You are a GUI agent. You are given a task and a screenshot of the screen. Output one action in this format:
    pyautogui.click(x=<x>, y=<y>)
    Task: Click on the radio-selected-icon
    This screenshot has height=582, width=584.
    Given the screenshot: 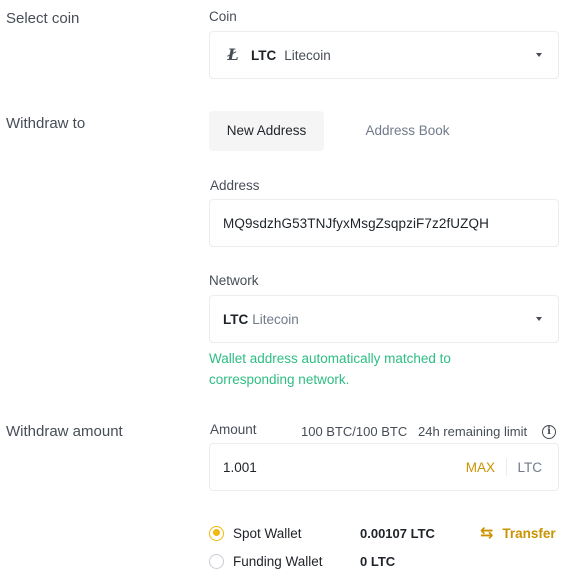 What is the action you would take?
    pyautogui.click(x=216, y=533)
    